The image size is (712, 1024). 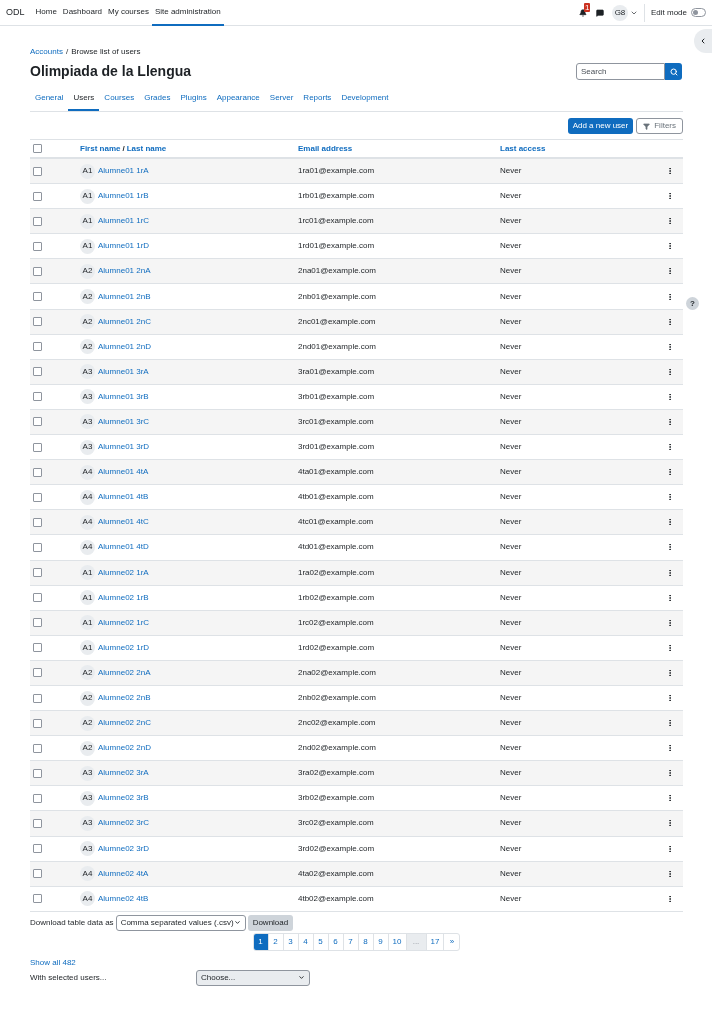 What do you see at coordinates (124, 321) in the screenshot?
I see `user-name-link: Alumne01 2nC` at bounding box center [124, 321].